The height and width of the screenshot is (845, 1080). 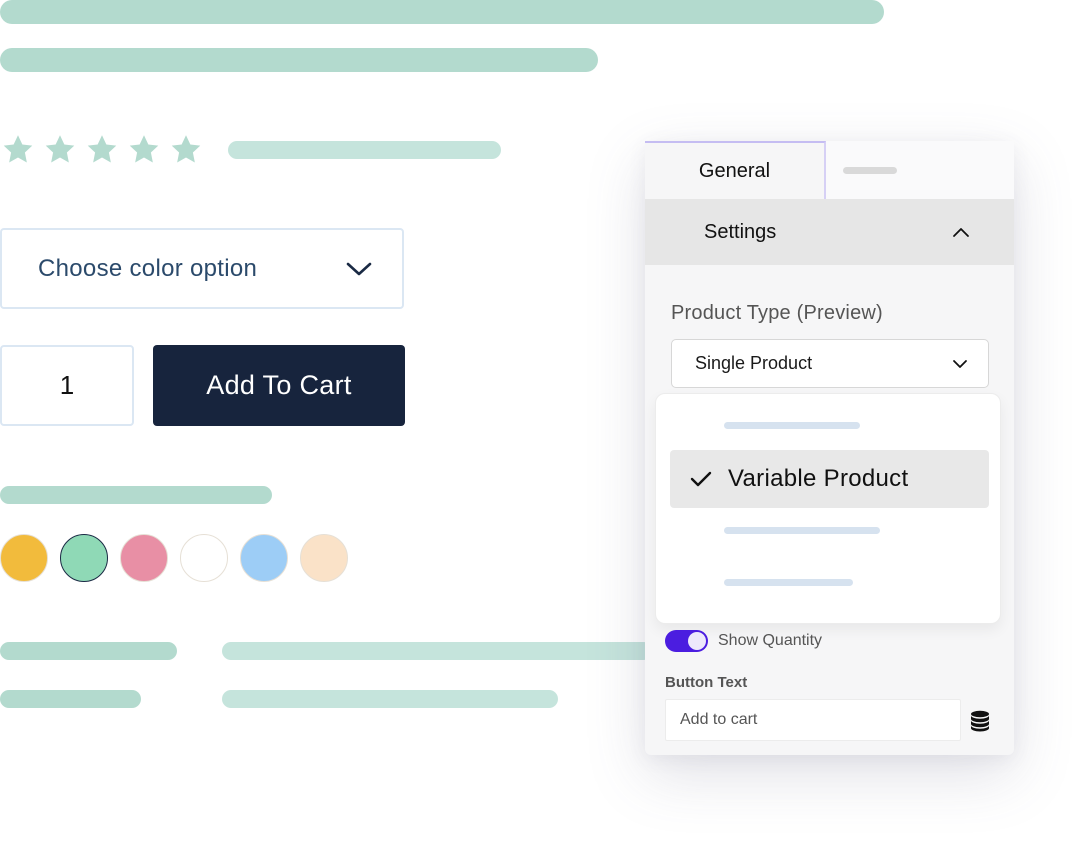 What do you see at coordinates (770, 640) in the screenshot?
I see `show-quantity-label: Show Quantity` at bounding box center [770, 640].